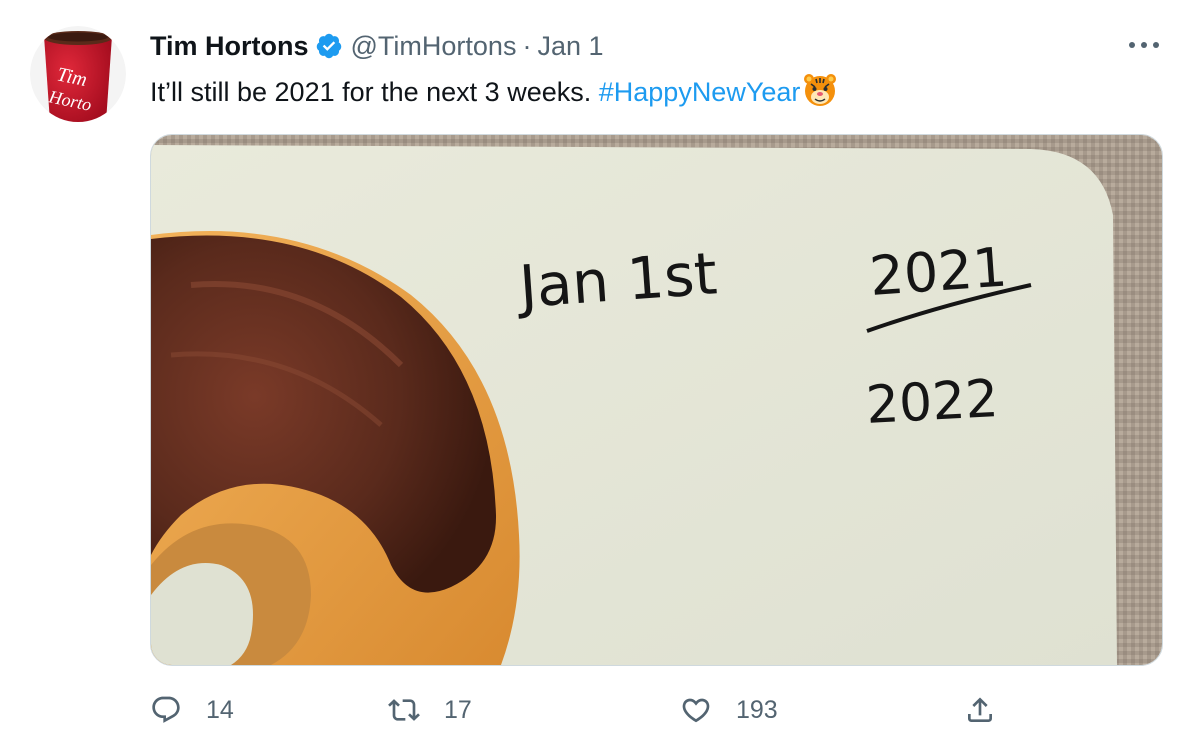 The height and width of the screenshot is (754, 1196). What do you see at coordinates (570, 46) in the screenshot?
I see `tweet-date: Jan 1` at bounding box center [570, 46].